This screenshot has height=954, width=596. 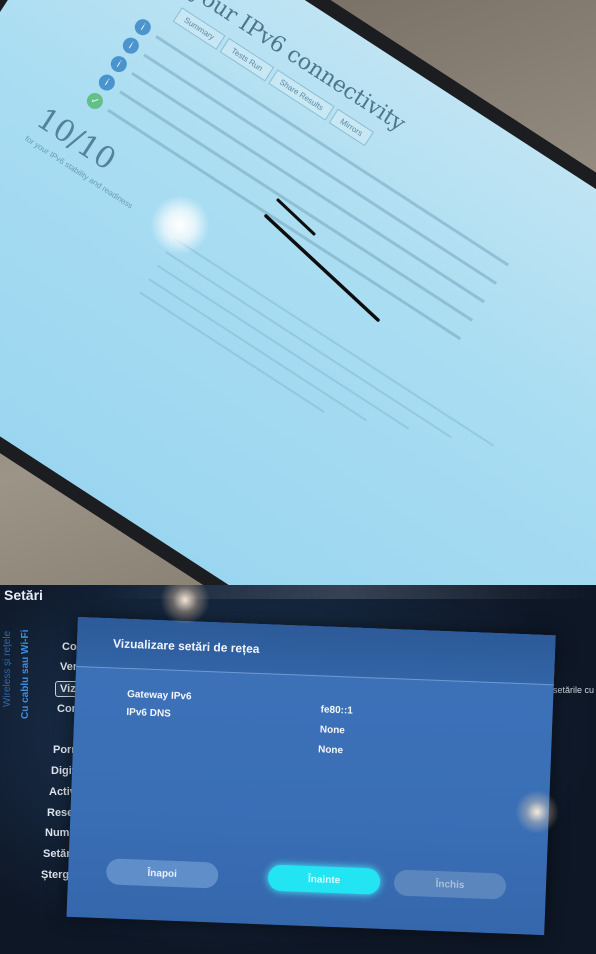 I want to click on ipv6-dns-value-2: None, so click(x=330, y=750).